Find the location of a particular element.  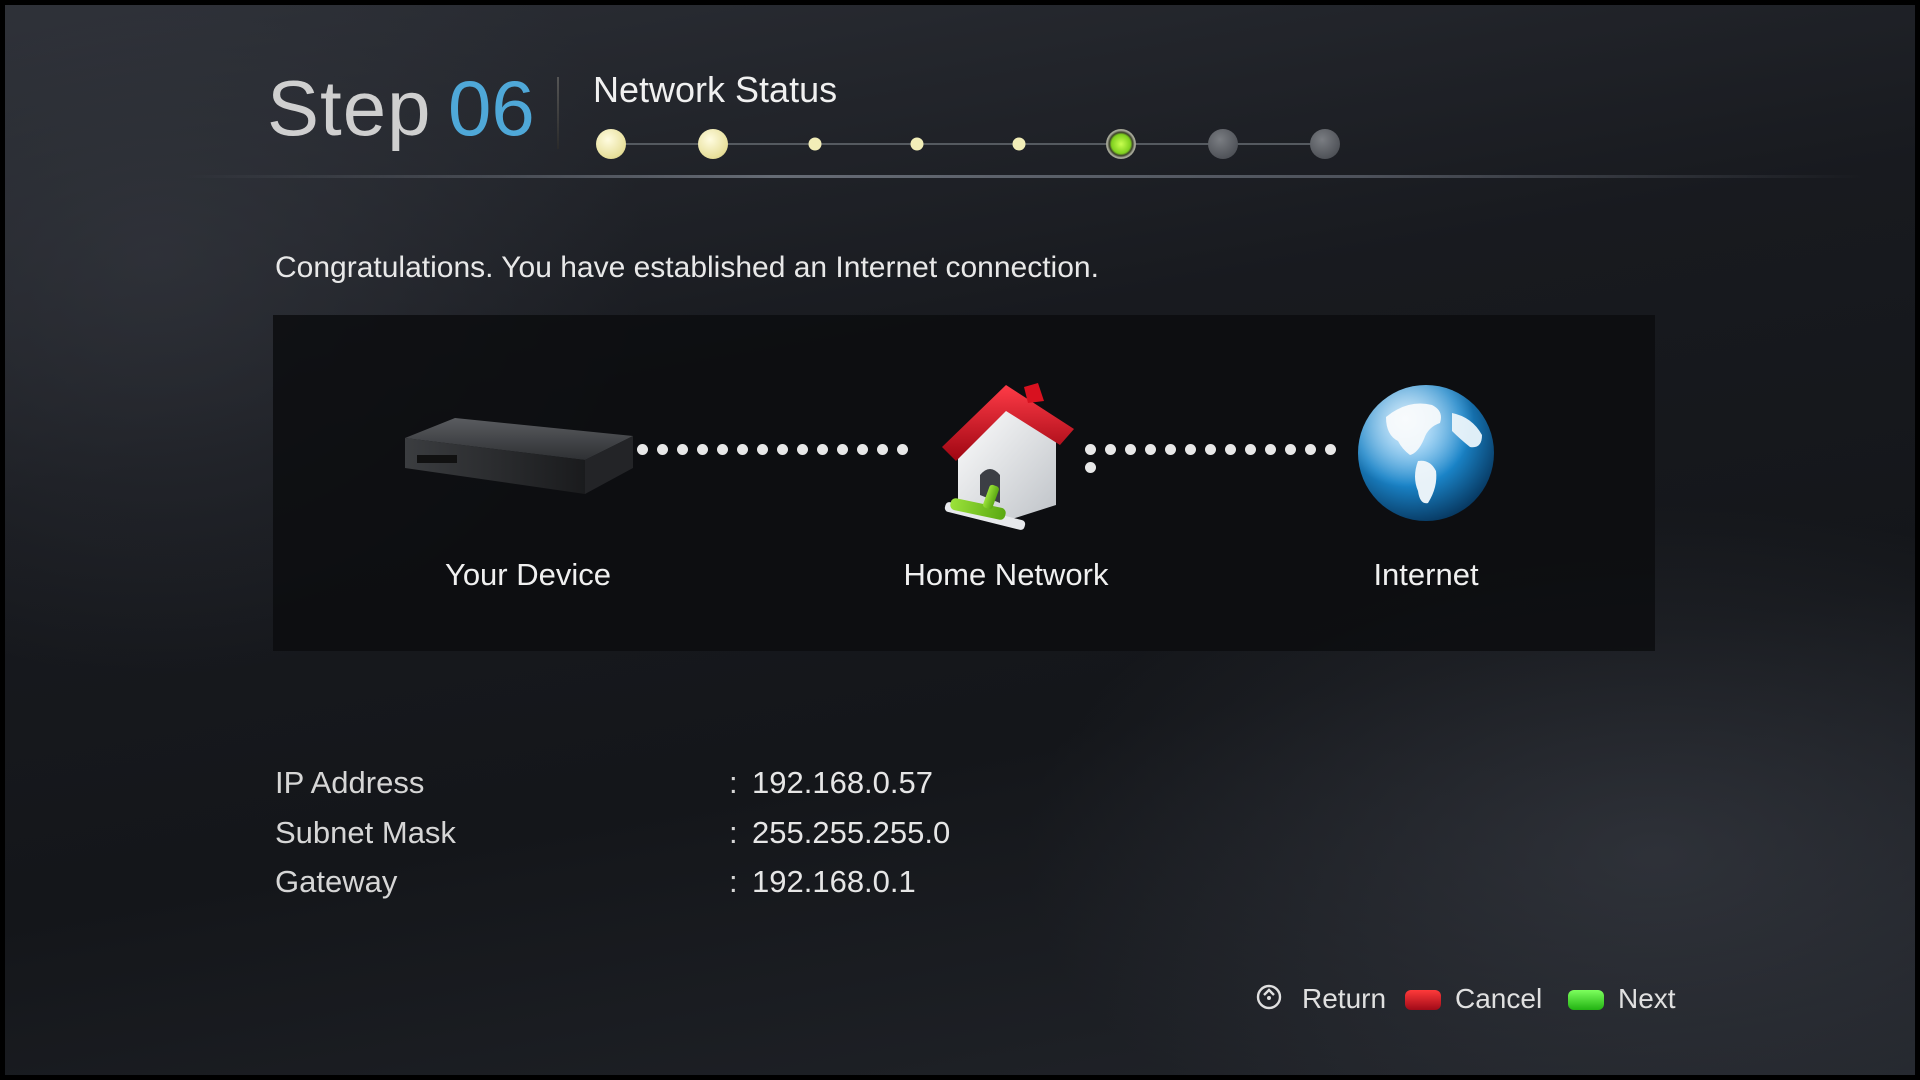

return-icon is located at coordinates (1269, 997).